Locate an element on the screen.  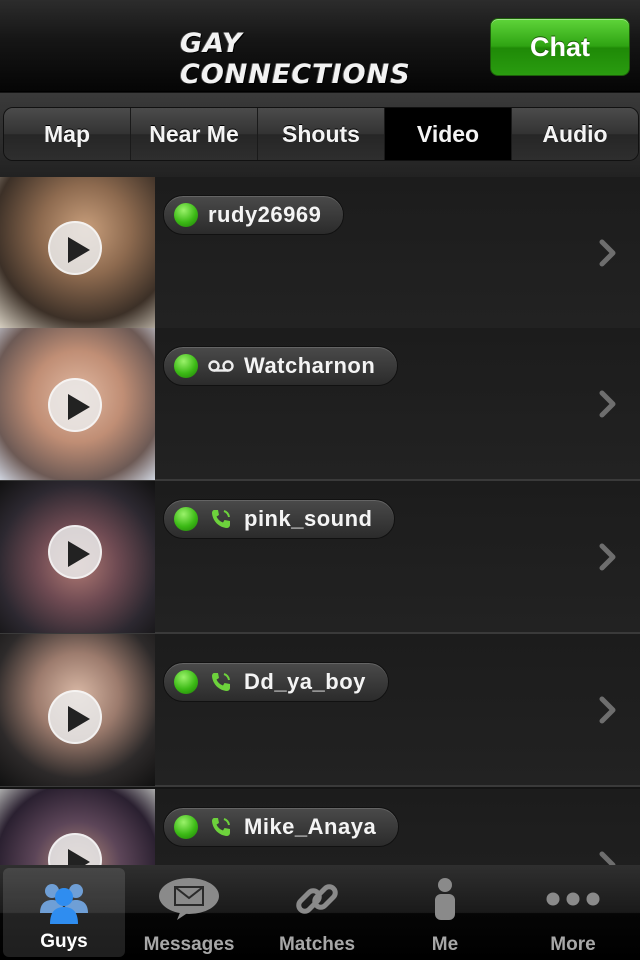
app-header: GAY CONNECTIONS Chat is located at coordinates (320, 46).